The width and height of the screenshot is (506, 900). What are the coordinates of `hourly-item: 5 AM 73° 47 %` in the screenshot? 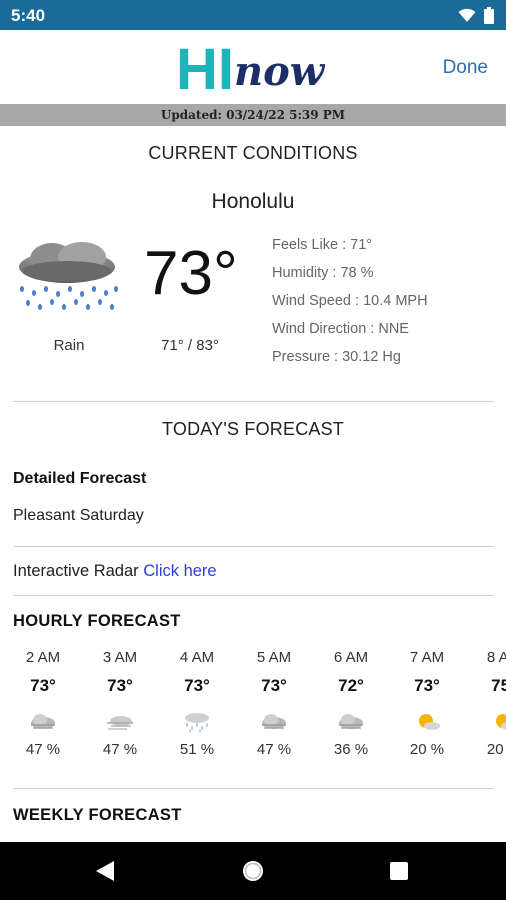 It's located at (274, 704).